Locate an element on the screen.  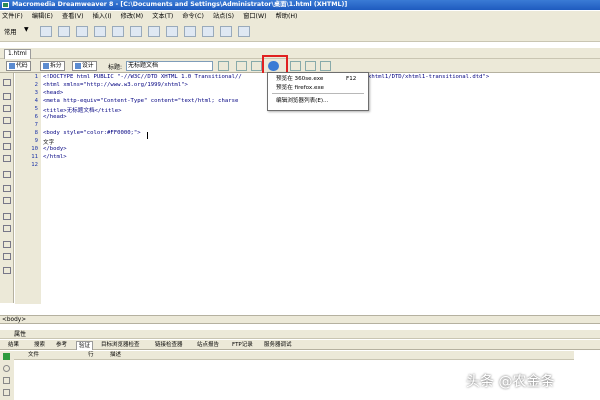
play-validate-icon is located at coordinates (6, 356).